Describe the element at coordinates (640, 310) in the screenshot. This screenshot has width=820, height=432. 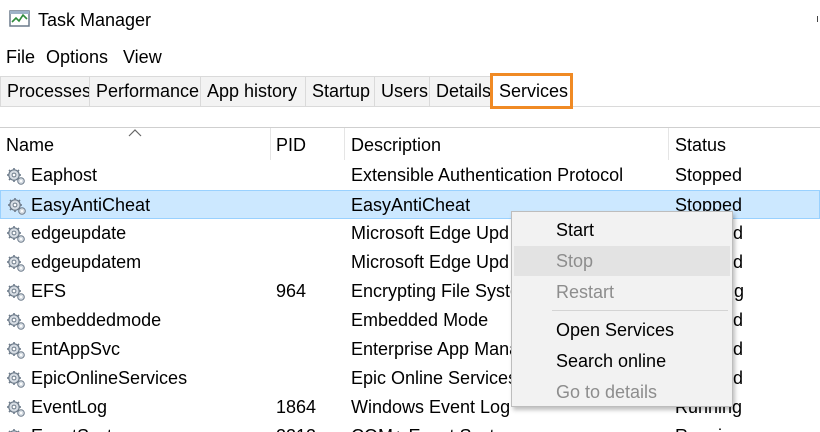
I see `context-menu-separator` at that location.